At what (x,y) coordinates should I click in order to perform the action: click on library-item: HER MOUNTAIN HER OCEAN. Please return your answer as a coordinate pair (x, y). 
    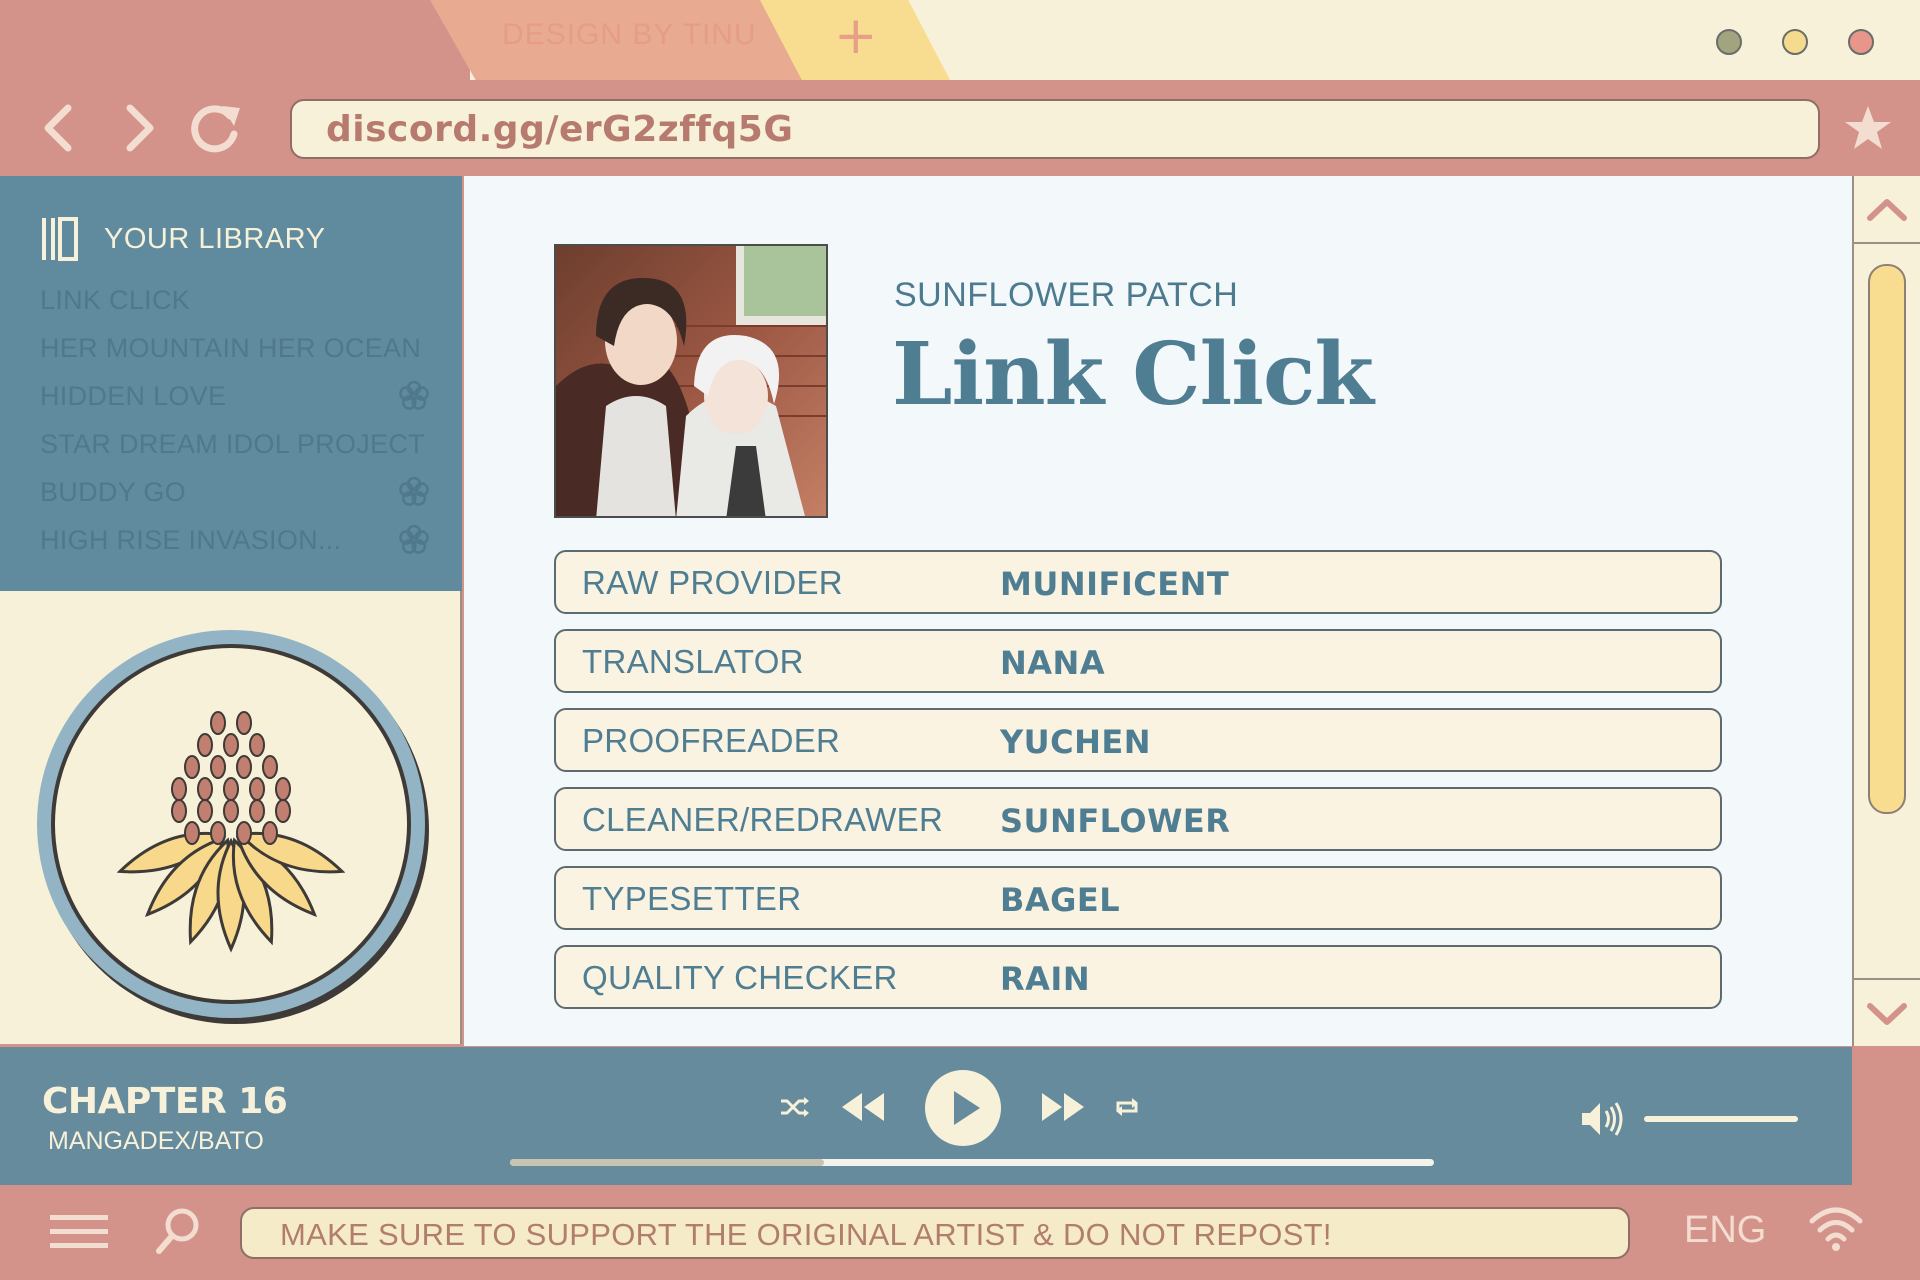
    Looking at the image, I should click on (235, 348).